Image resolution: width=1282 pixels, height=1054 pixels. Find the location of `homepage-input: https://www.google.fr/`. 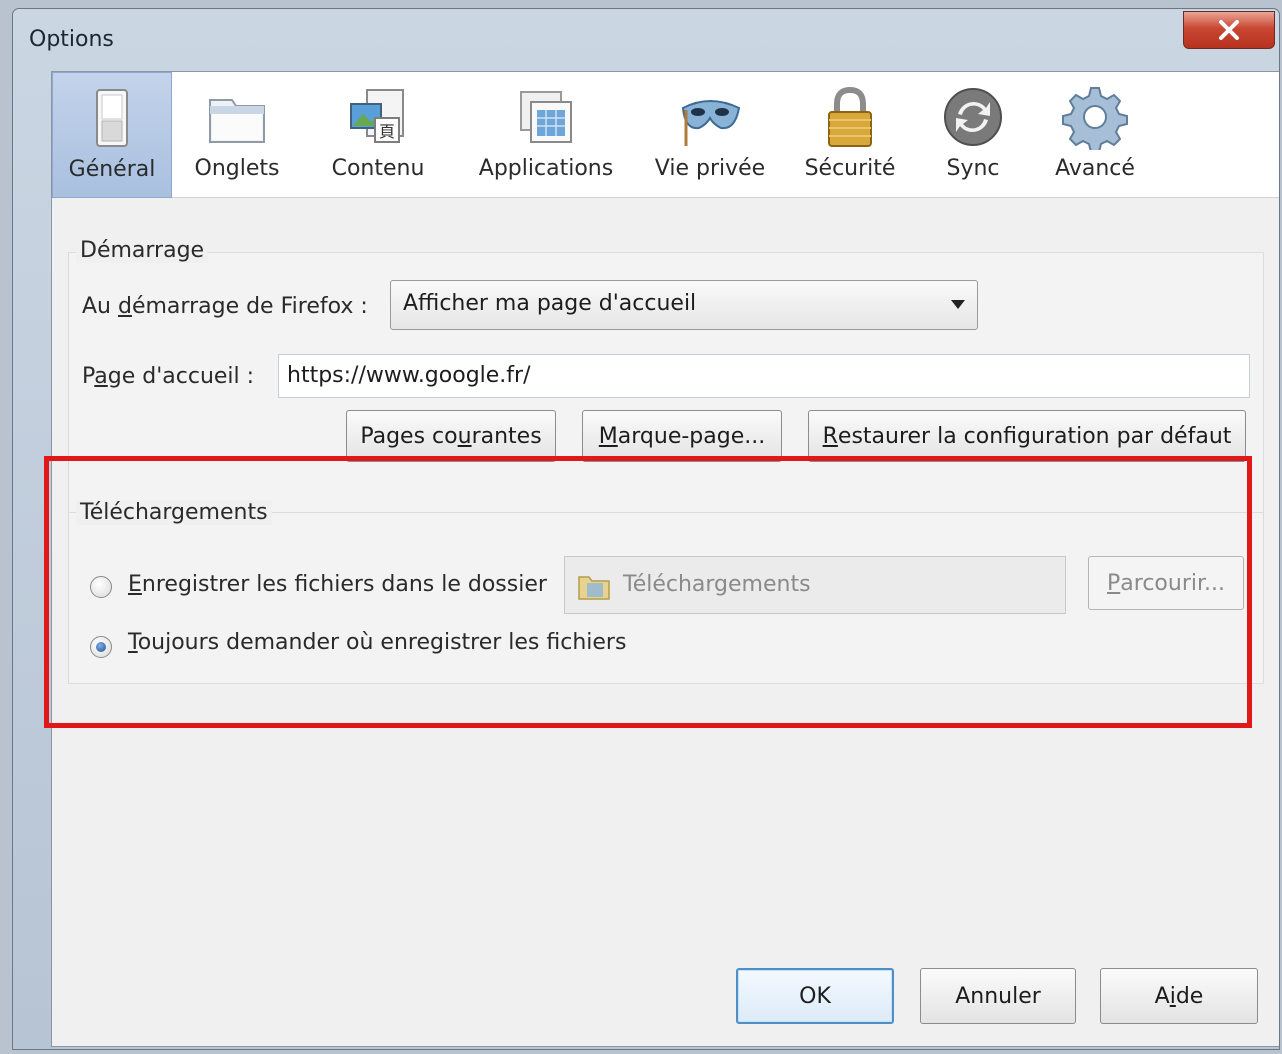

homepage-input: https://www.google.fr/ is located at coordinates (764, 376).